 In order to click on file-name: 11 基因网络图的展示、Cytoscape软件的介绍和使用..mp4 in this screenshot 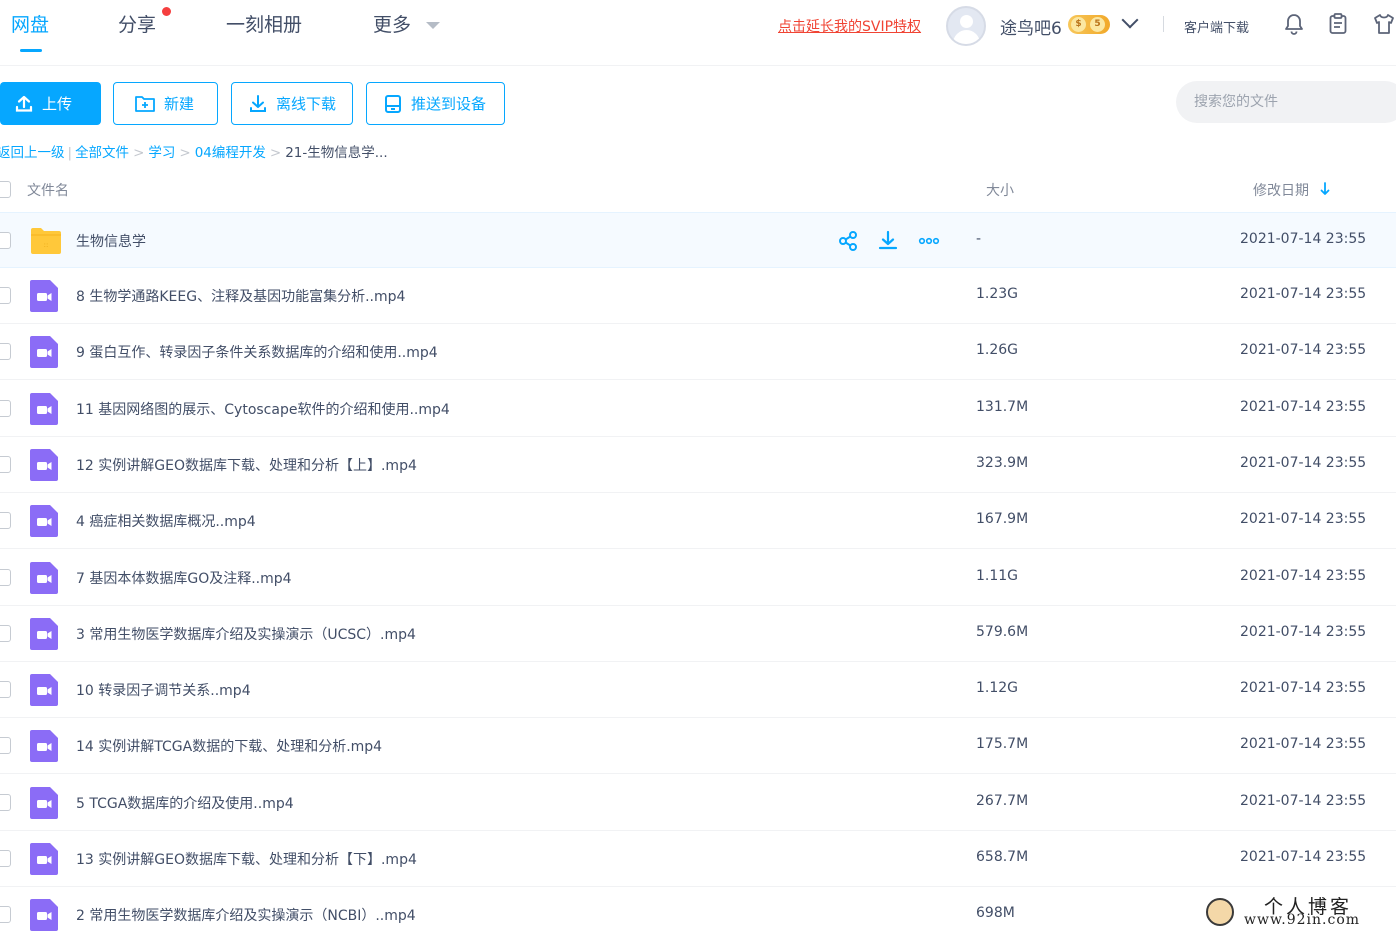, I will do `click(263, 409)`.